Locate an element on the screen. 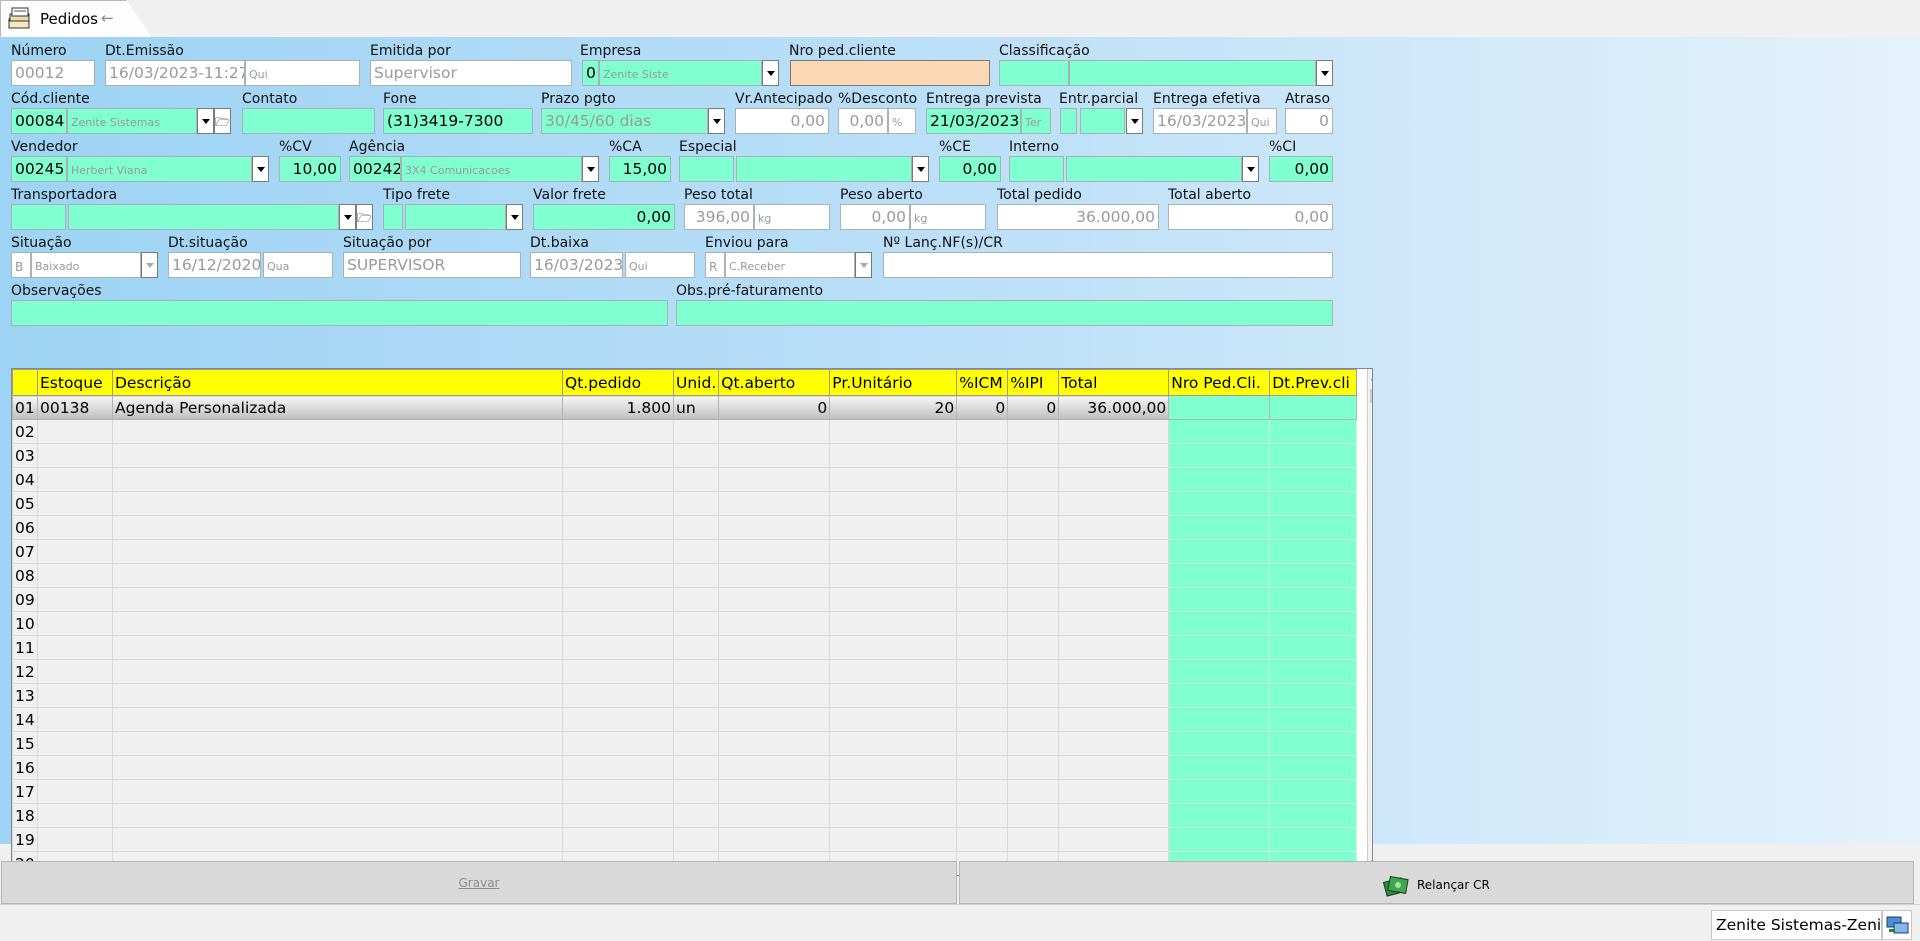 This screenshot has width=1920, height=941. prazo-pgto-dropdown-icon is located at coordinates (716, 121).